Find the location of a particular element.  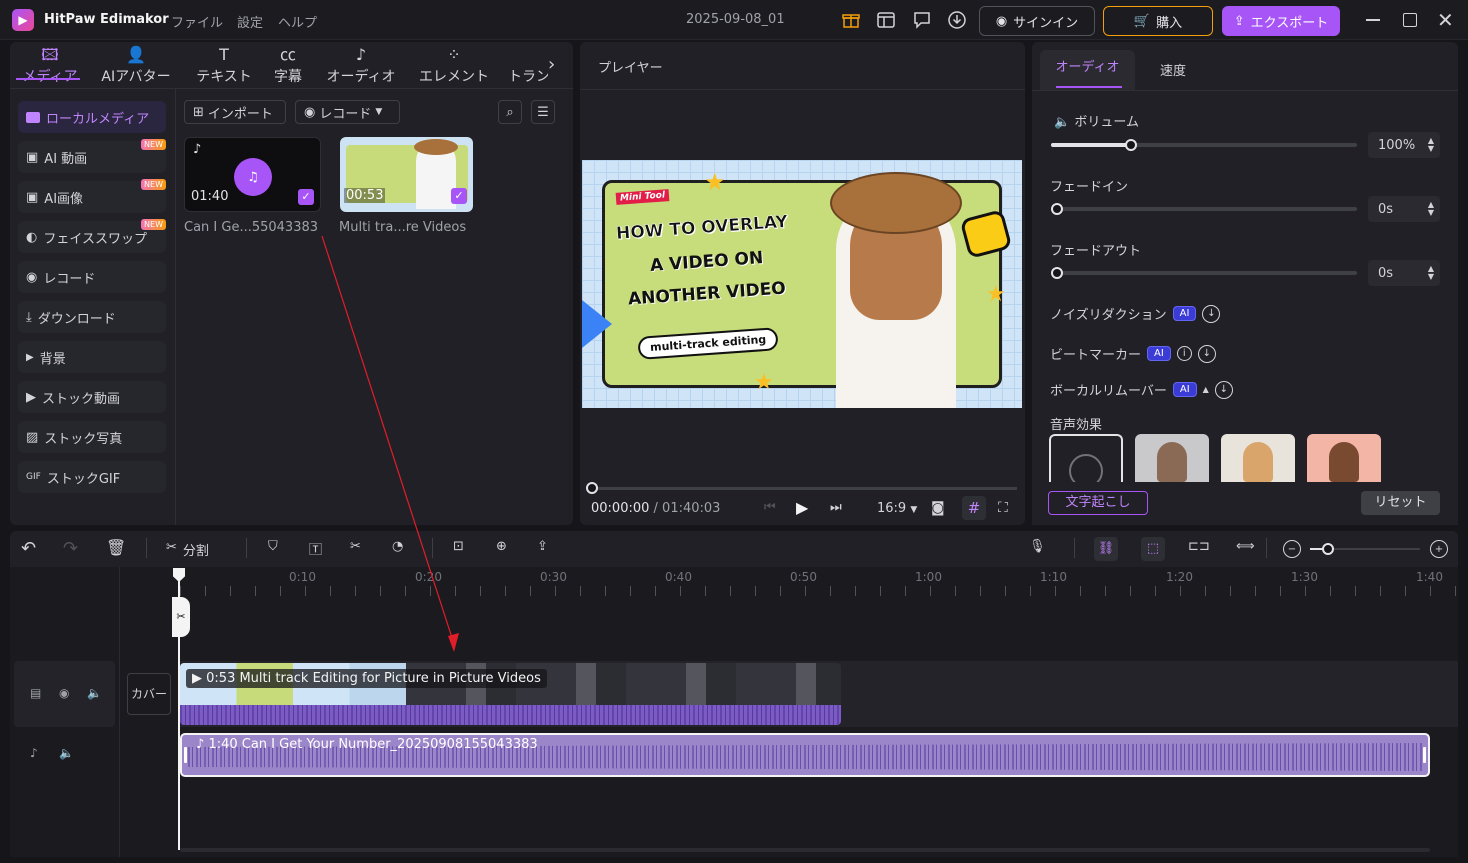

timeline-scrollbar is located at coordinates (805, 850).